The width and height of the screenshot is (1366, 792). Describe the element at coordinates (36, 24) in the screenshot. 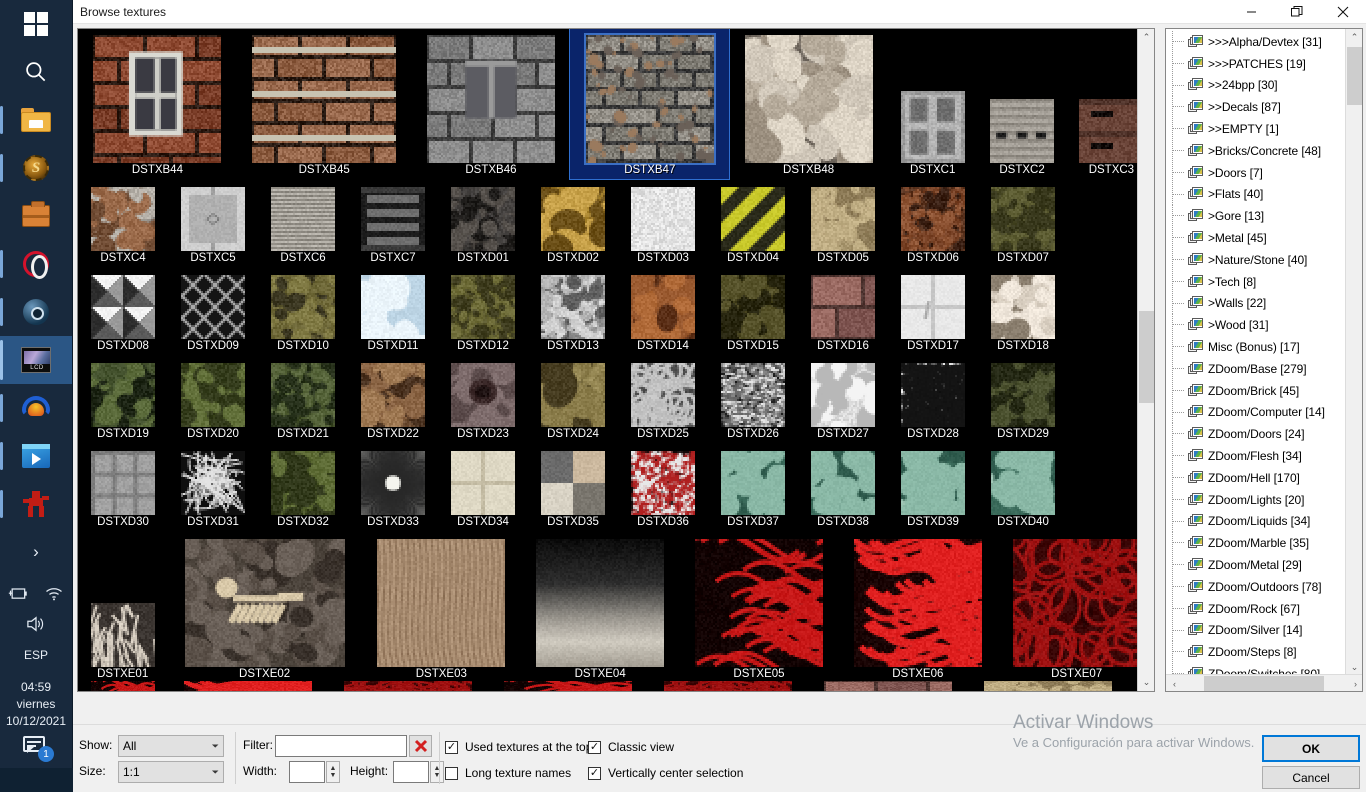

I see `start-button` at that location.